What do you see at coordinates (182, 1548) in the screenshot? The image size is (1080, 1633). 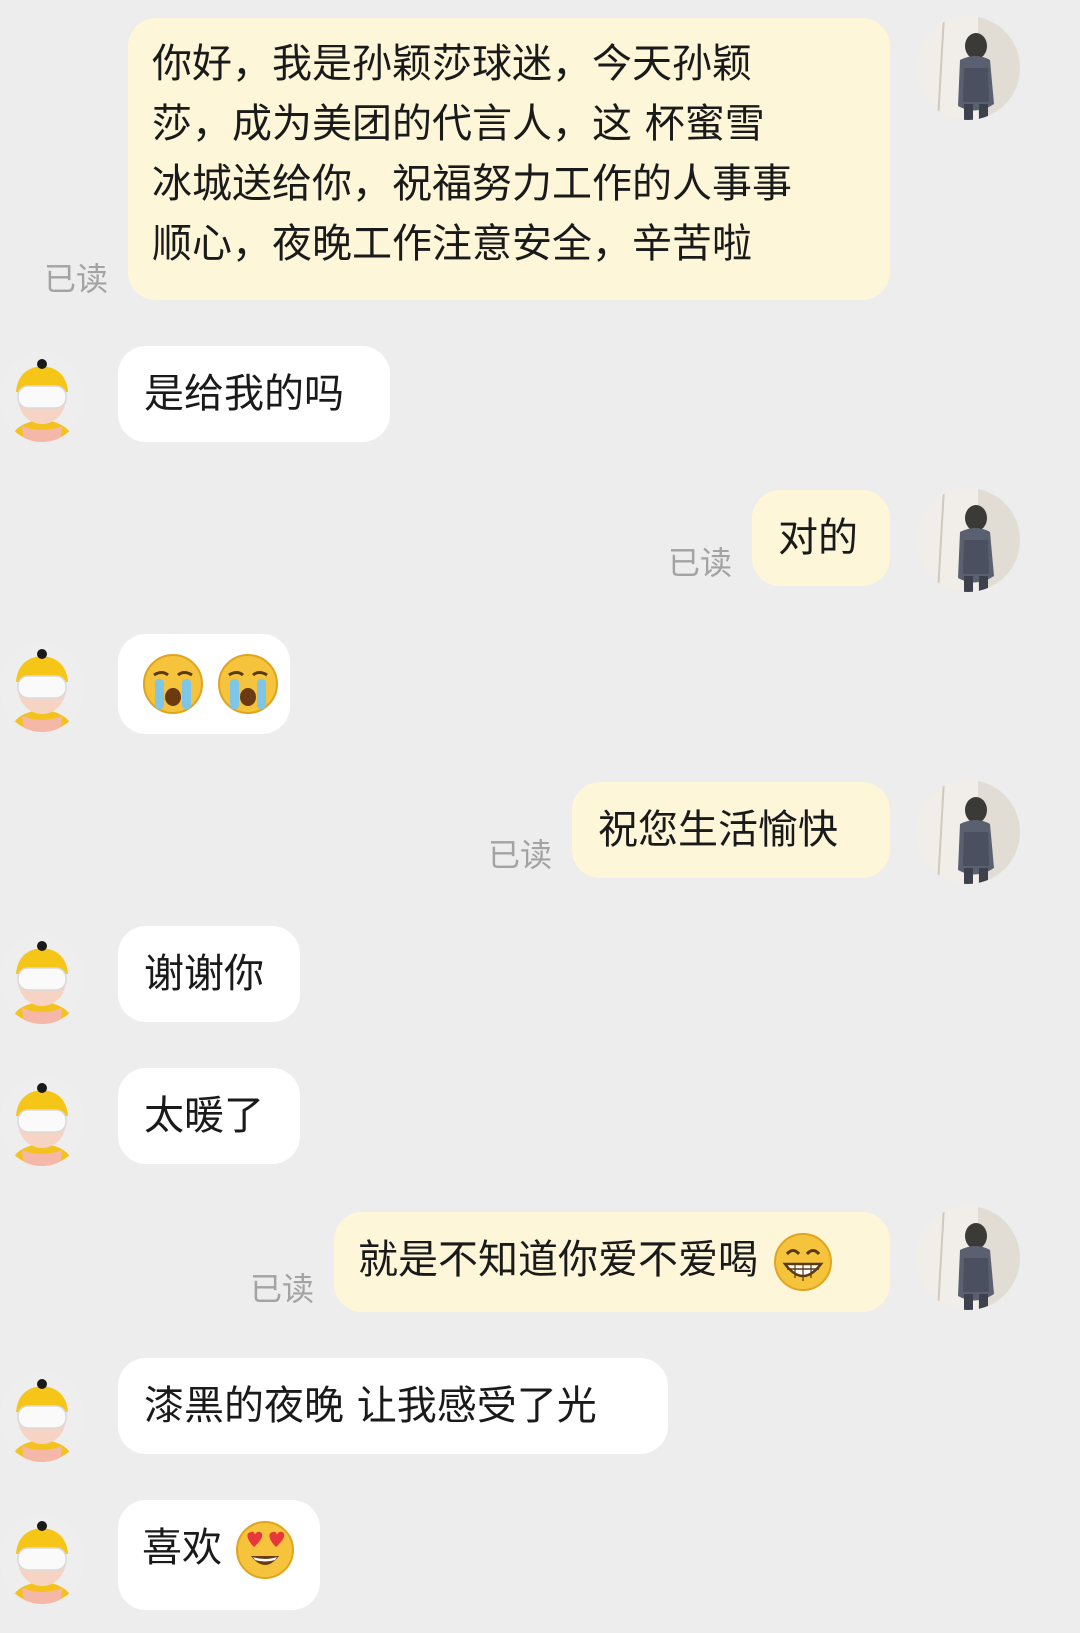 I see `message-text: 喜欢` at bounding box center [182, 1548].